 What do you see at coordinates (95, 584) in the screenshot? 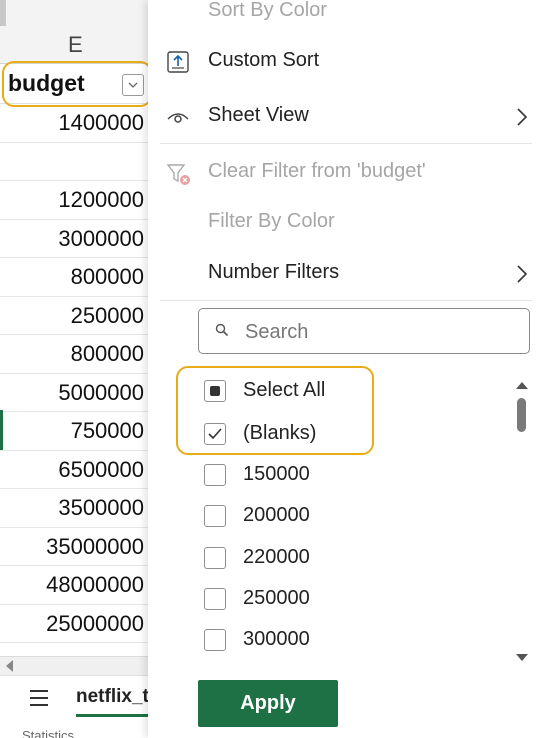
I see `cell-value: 48000000` at bounding box center [95, 584].